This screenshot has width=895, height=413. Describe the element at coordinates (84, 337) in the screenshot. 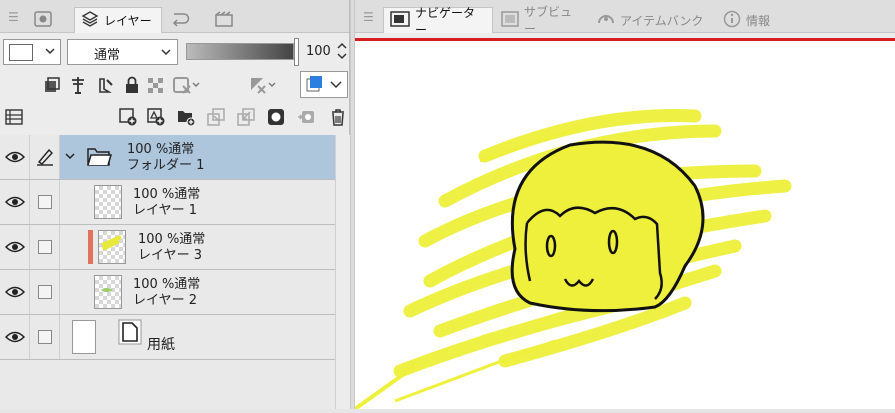

I see `paper-thumbnail` at that location.